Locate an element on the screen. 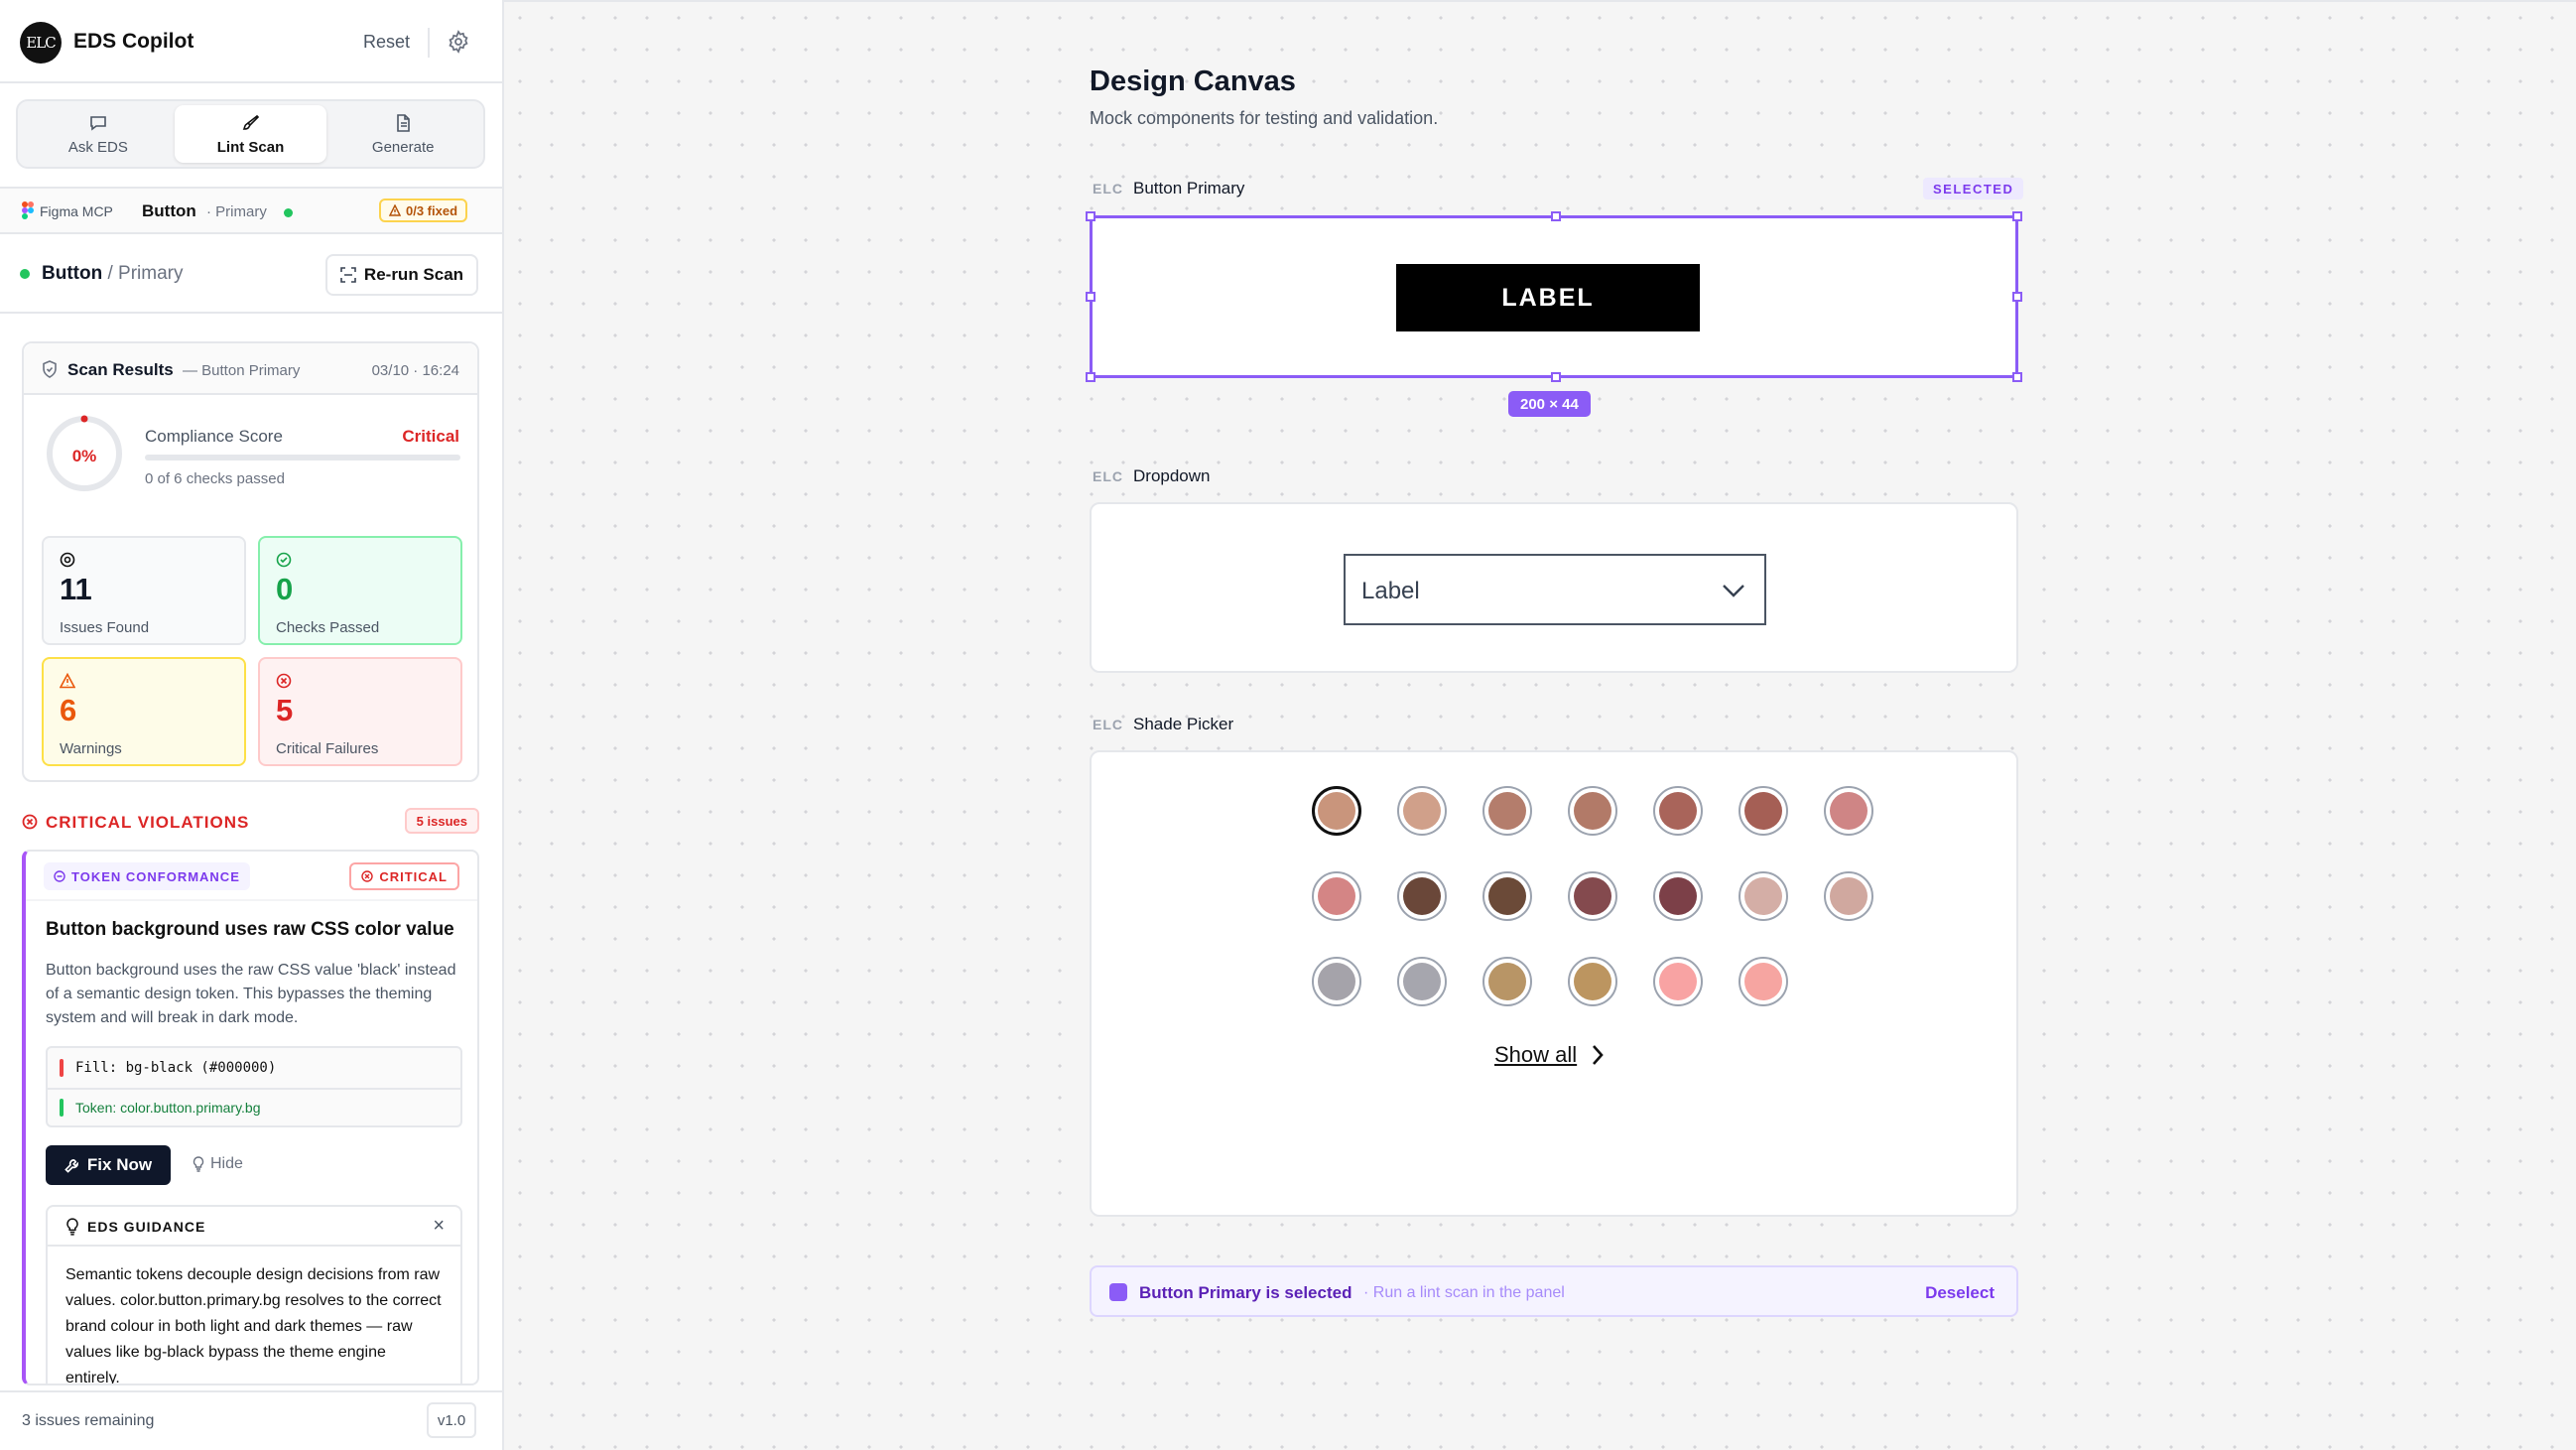 Image resolution: width=2576 pixels, height=1450 pixels. resize-handle-r is located at coordinates (2017, 297).